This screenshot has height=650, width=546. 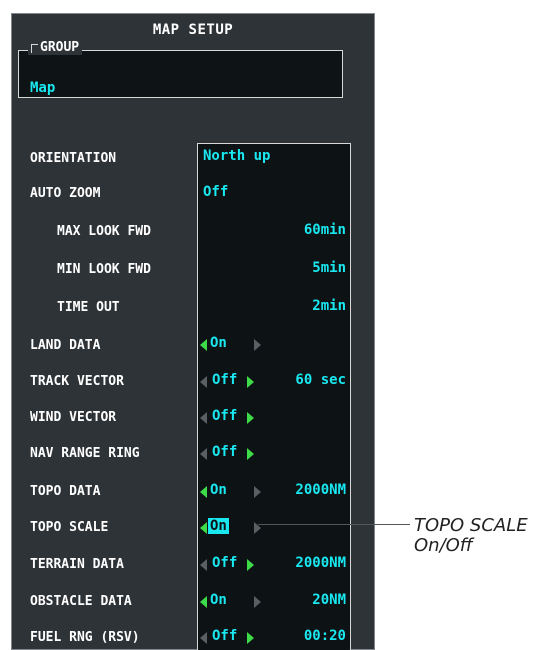 What do you see at coordinates (236, 156) in the screenshot?
I see `orientation-value: North up` at bounding box center [236, 156].